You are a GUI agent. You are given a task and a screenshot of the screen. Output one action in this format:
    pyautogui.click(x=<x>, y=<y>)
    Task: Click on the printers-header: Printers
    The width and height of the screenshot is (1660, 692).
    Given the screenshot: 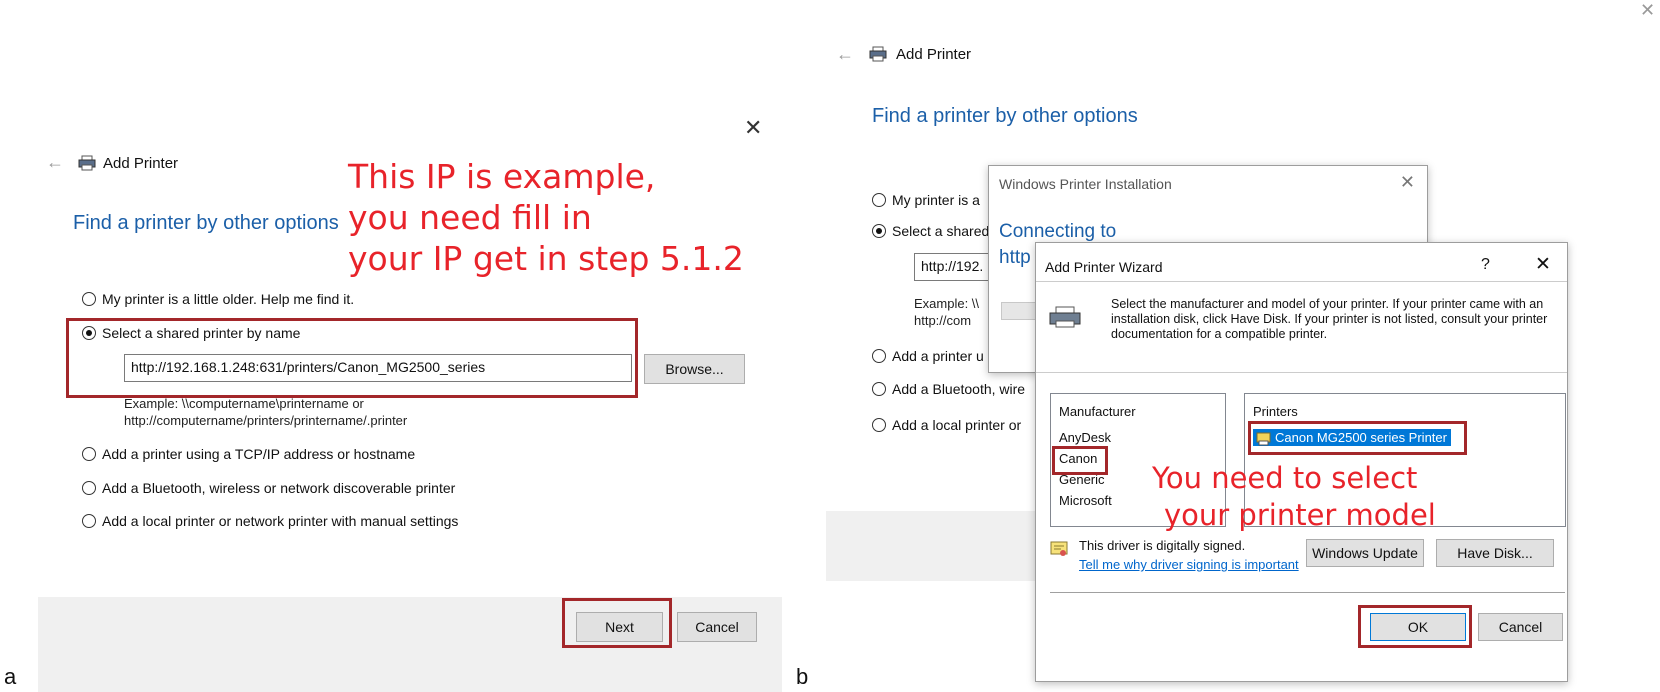 What is the action you would take?
    pyautogui.click(x=1275, y=411)
    